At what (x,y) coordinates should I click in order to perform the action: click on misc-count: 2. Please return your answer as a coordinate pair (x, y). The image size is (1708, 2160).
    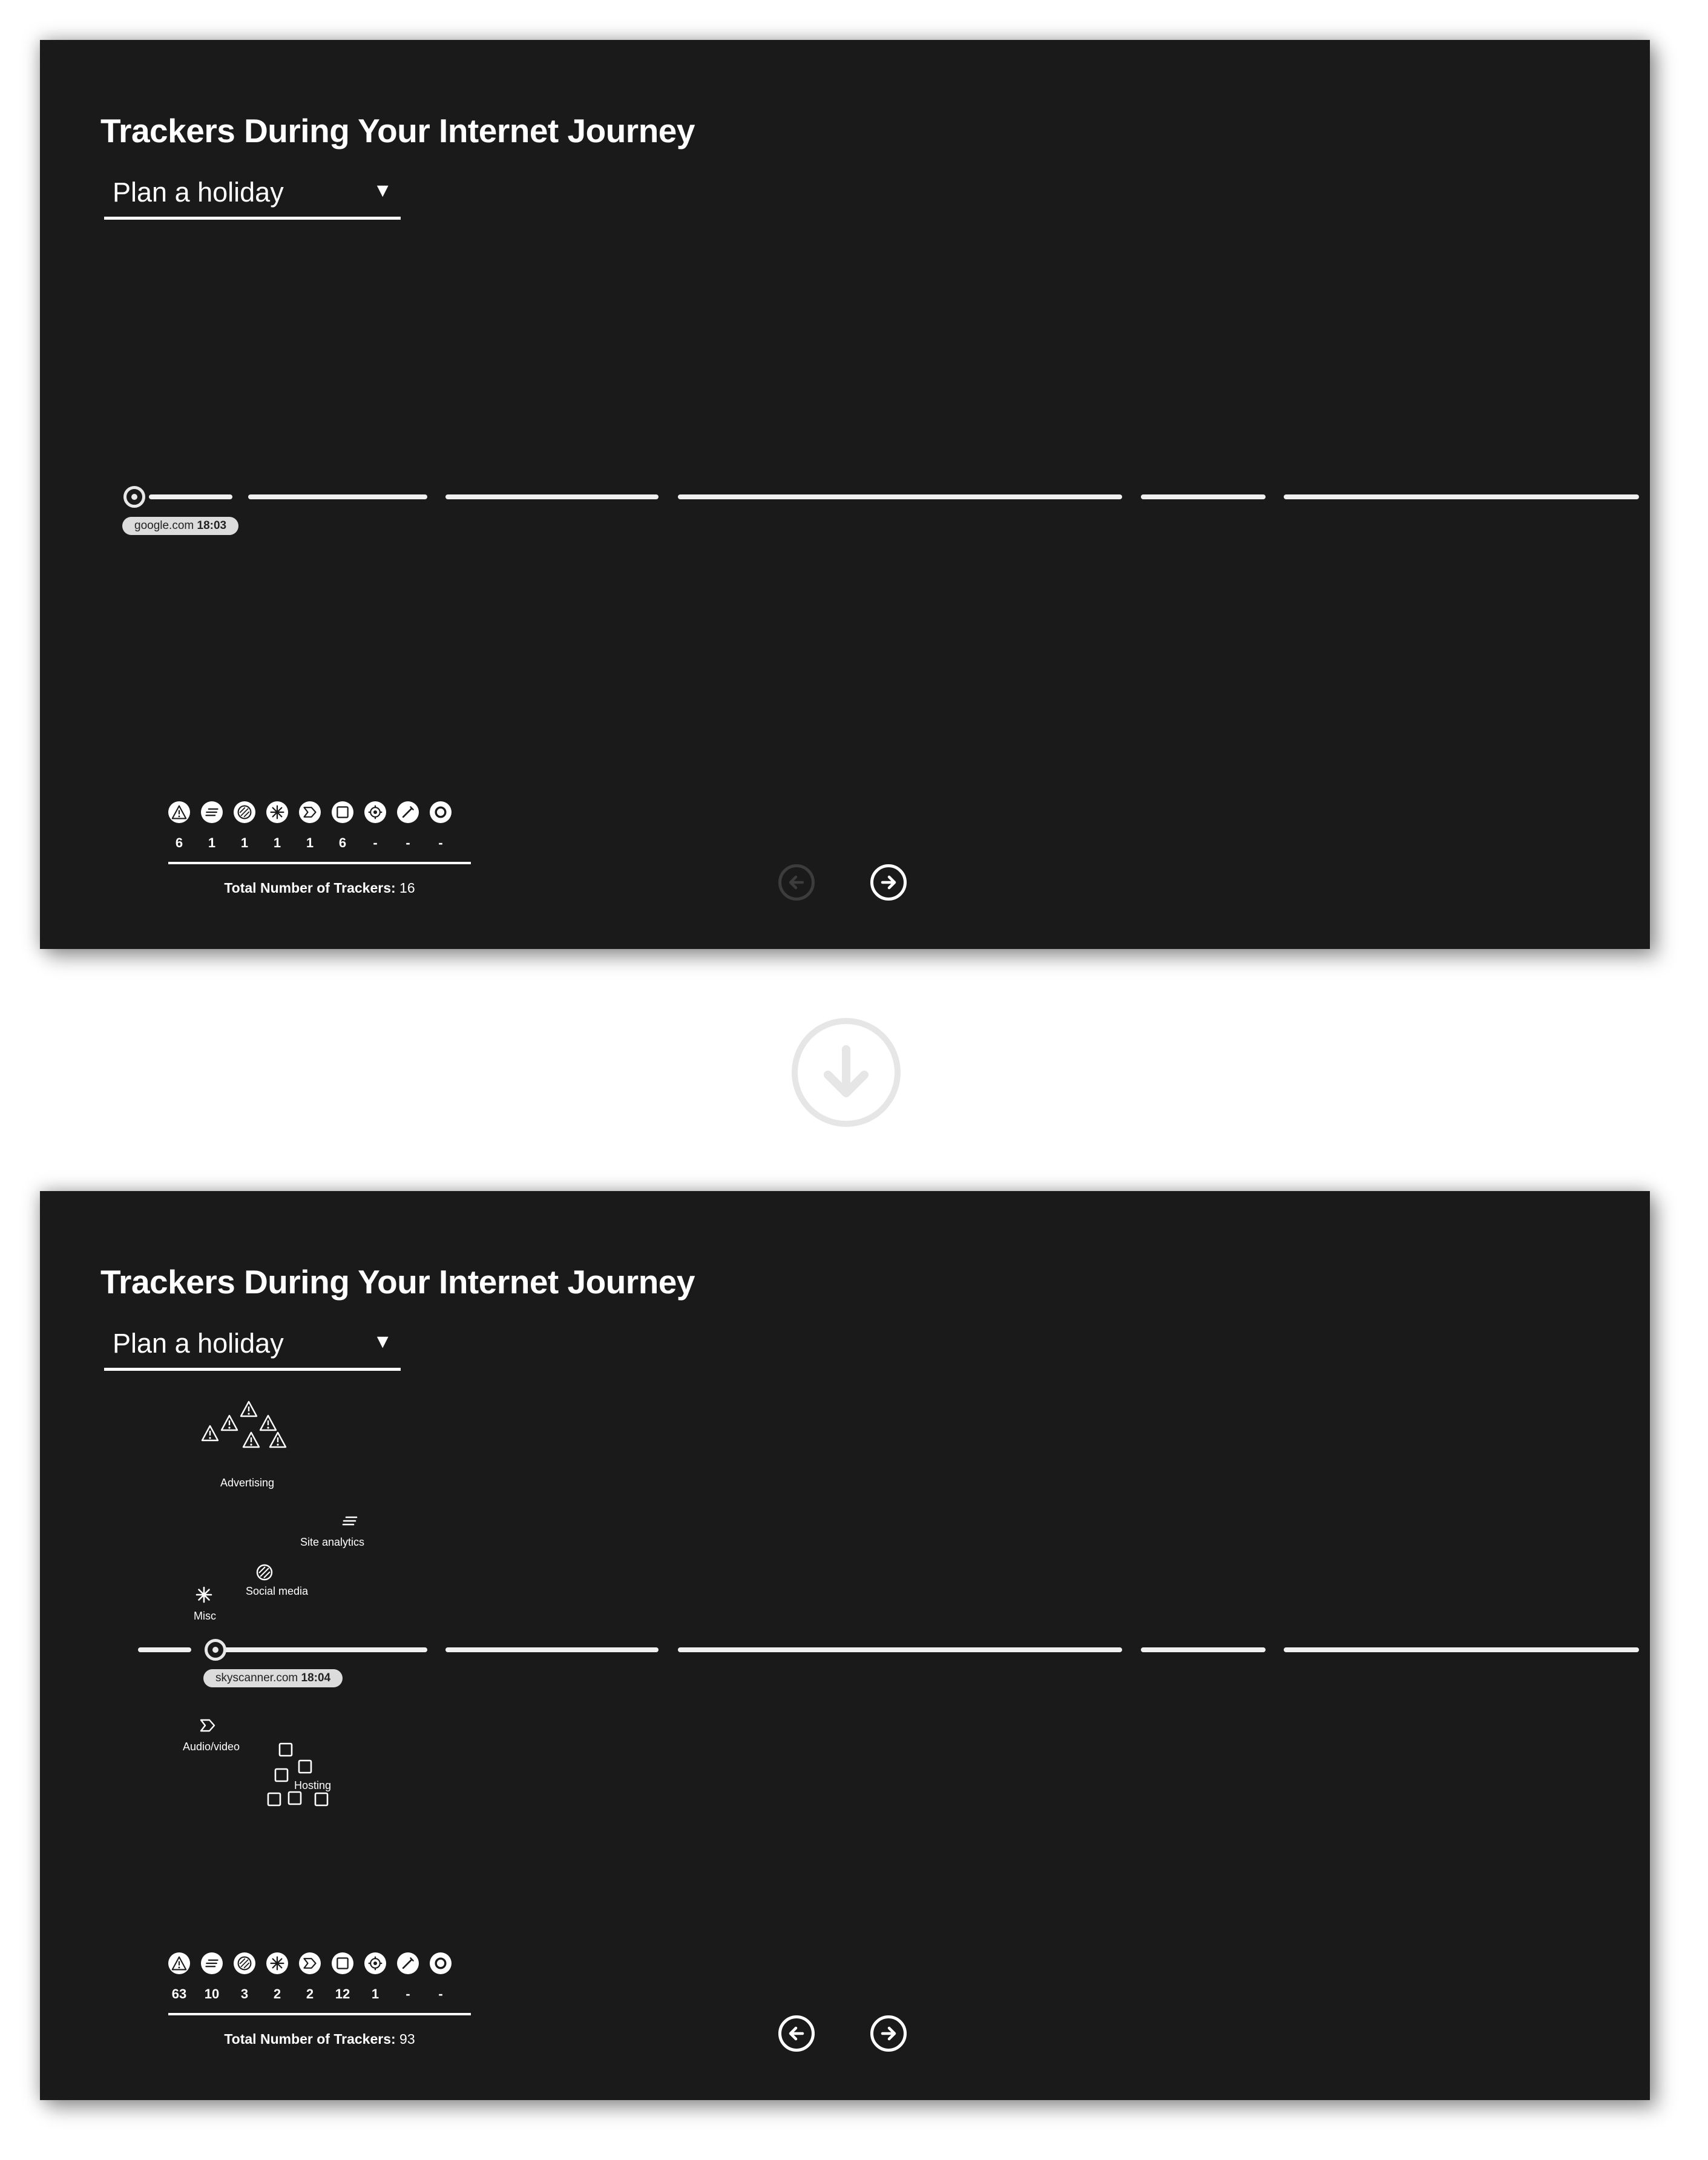
    Looking at the image, I should click on (277, 1993).